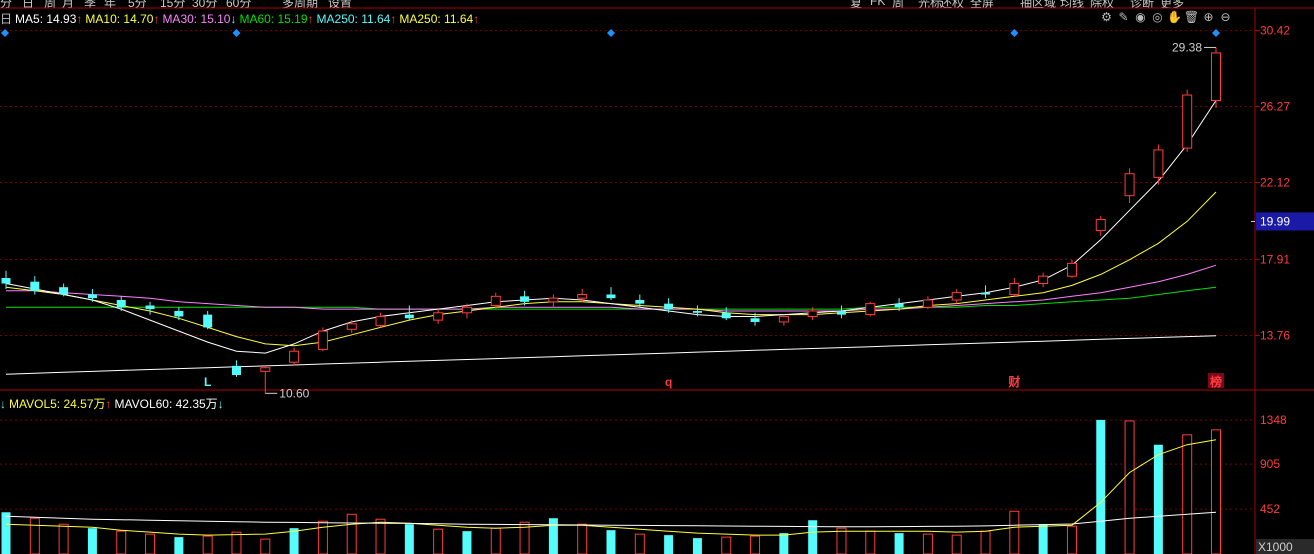 Image resolution: width=1314 pixels, height=554 pixels. Describe the element at coordinates (1275, 260) in the screenshot. I see `price-tick-label: 17.91` at that location.